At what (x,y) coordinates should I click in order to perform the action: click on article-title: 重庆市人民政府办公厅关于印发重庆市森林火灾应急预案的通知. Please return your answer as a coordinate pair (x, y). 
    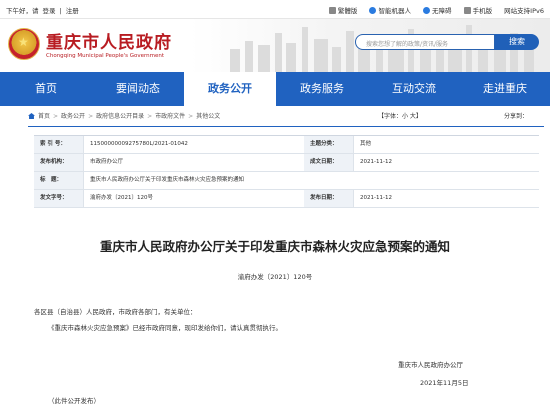
    Looking at the image, I should click on (274, 246).